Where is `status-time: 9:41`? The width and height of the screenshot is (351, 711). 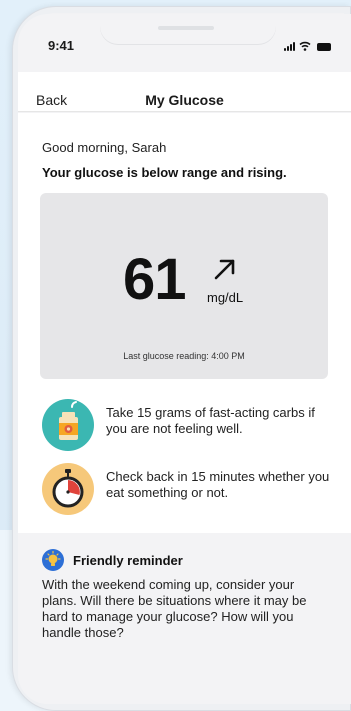
status-time: 9:41 is located at coordinates (61, 45).